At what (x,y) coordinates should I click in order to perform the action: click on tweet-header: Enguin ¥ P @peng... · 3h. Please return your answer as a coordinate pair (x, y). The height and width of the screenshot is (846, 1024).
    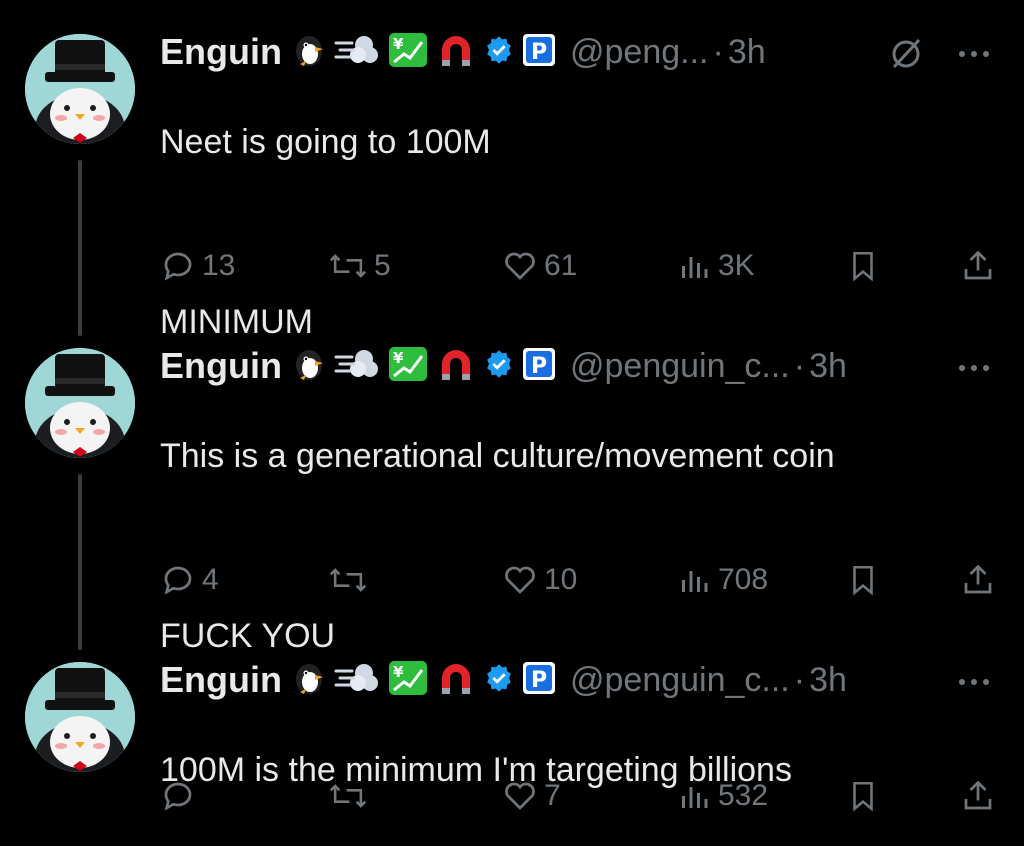
    Looking at the image, I should click on (463, 52).